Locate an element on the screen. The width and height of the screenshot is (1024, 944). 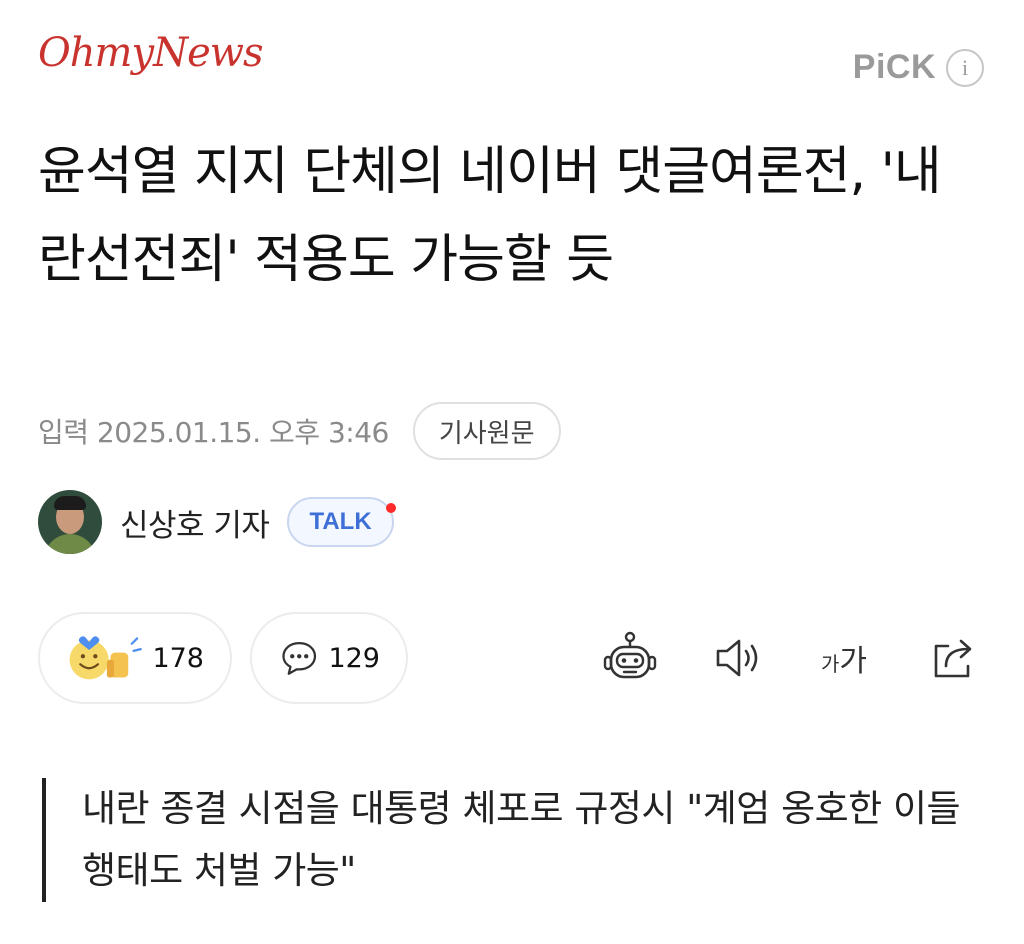
talk-button: TALK is located at coordinates (341, 522).